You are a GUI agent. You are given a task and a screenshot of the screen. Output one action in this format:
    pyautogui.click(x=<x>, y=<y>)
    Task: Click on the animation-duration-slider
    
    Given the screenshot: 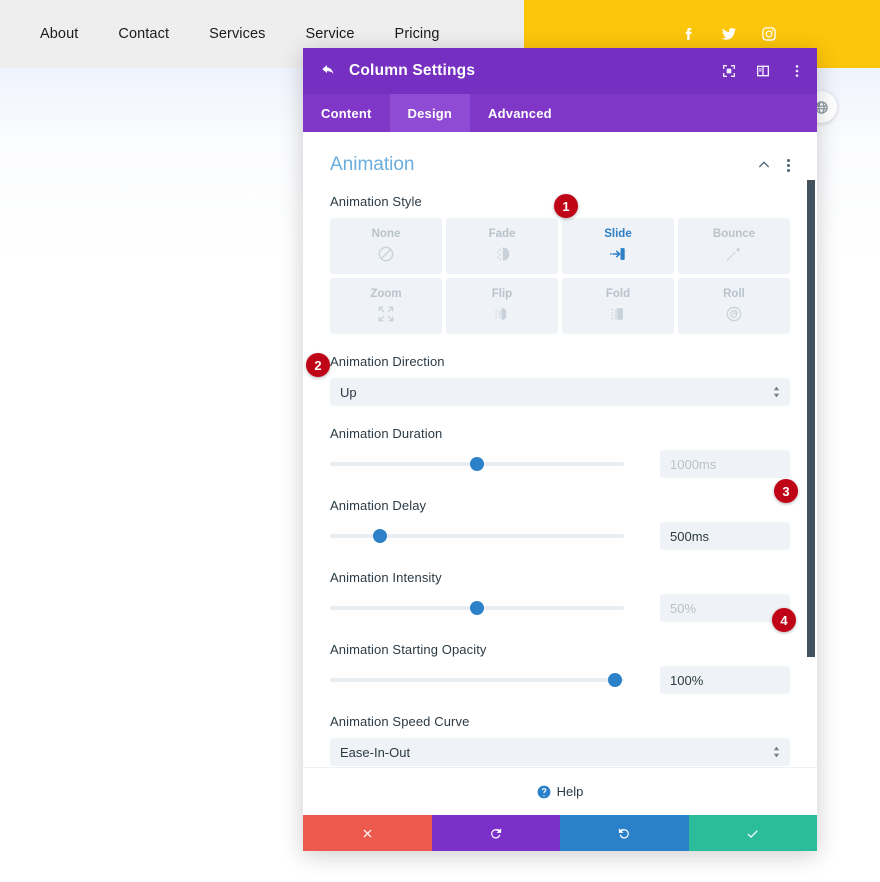 What is the action you would take?
    pyautogui.click(x=477, y=464)
    